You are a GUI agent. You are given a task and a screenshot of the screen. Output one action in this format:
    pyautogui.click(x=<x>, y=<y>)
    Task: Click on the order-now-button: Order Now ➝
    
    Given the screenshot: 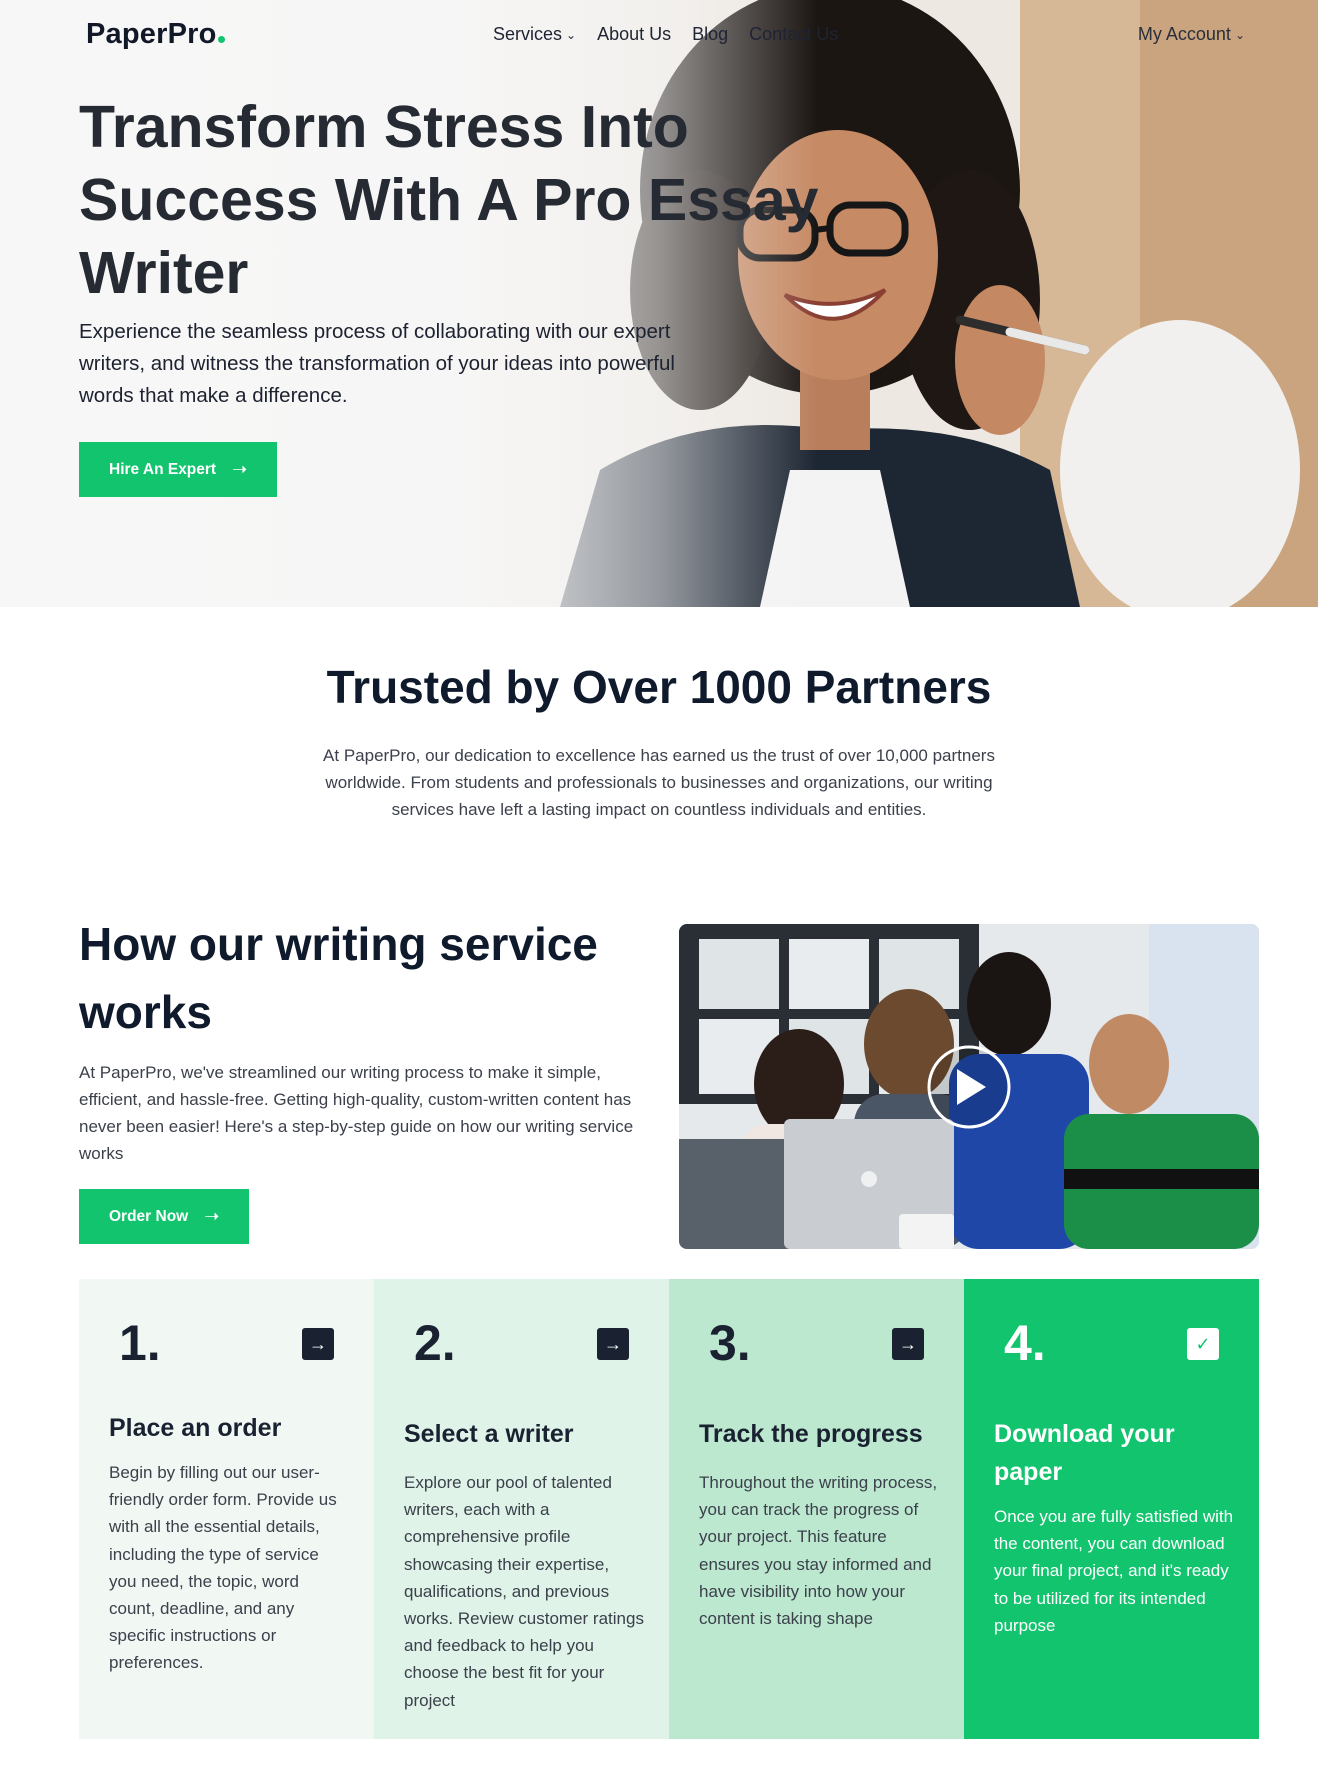 What is the action you would take?
    pyautogui.click(x=164, y=1216)
    